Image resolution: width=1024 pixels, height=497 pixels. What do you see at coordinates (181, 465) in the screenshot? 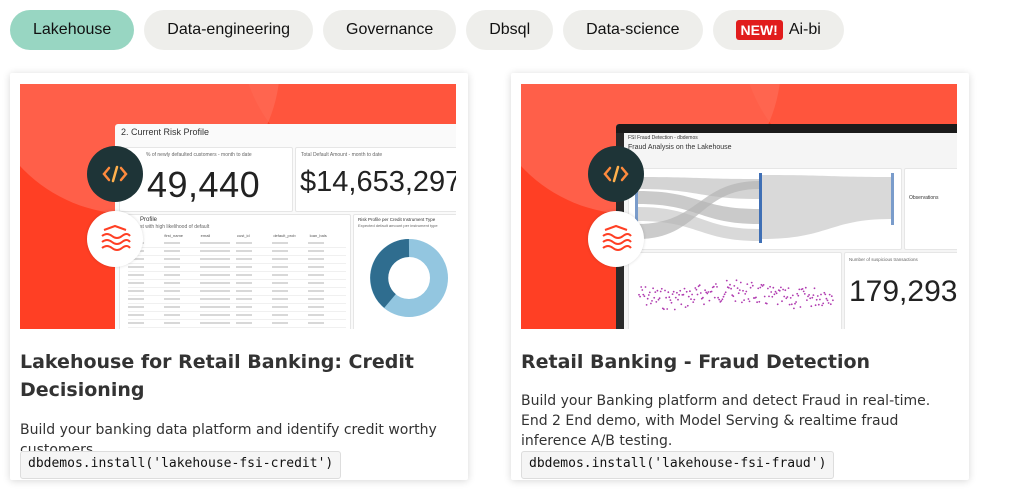
I see `install-command: dbdemos.install('lakehouse-fsi-credit')` at bounding box center [181, 465].